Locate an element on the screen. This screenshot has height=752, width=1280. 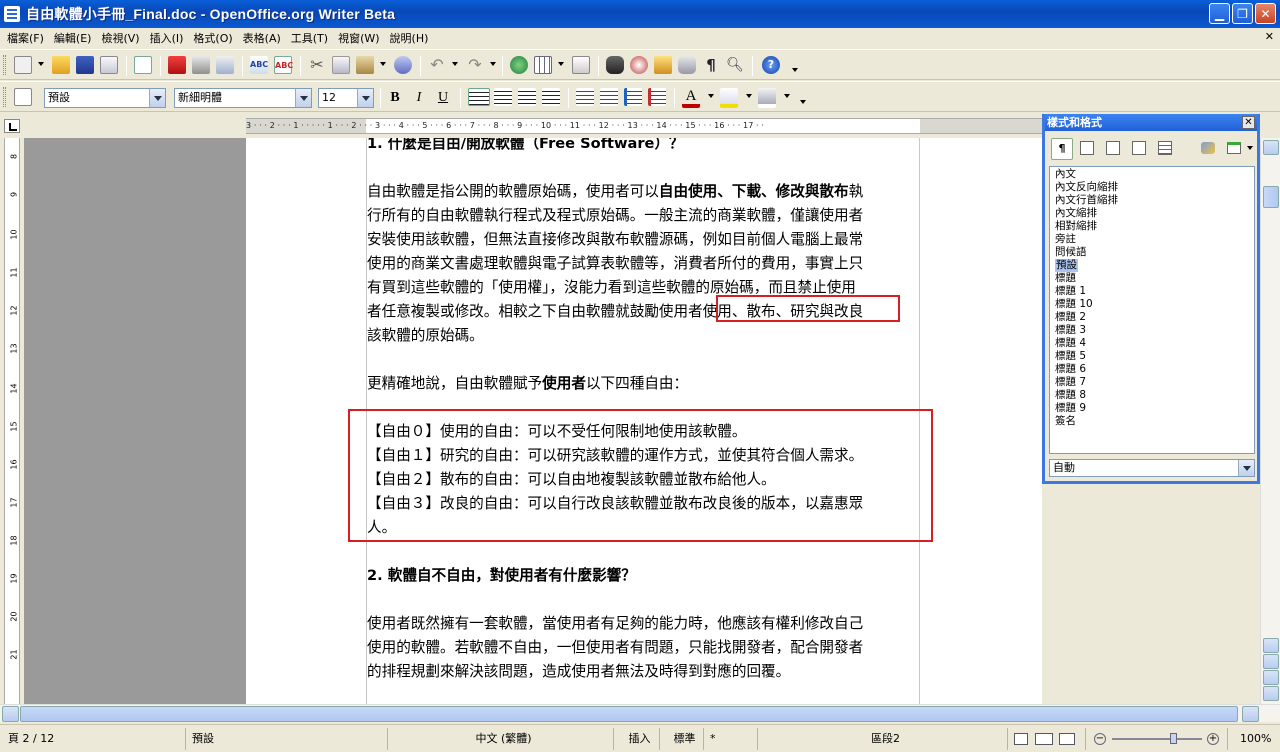
single-page-view-icon is located at coordinates (1021, 739).